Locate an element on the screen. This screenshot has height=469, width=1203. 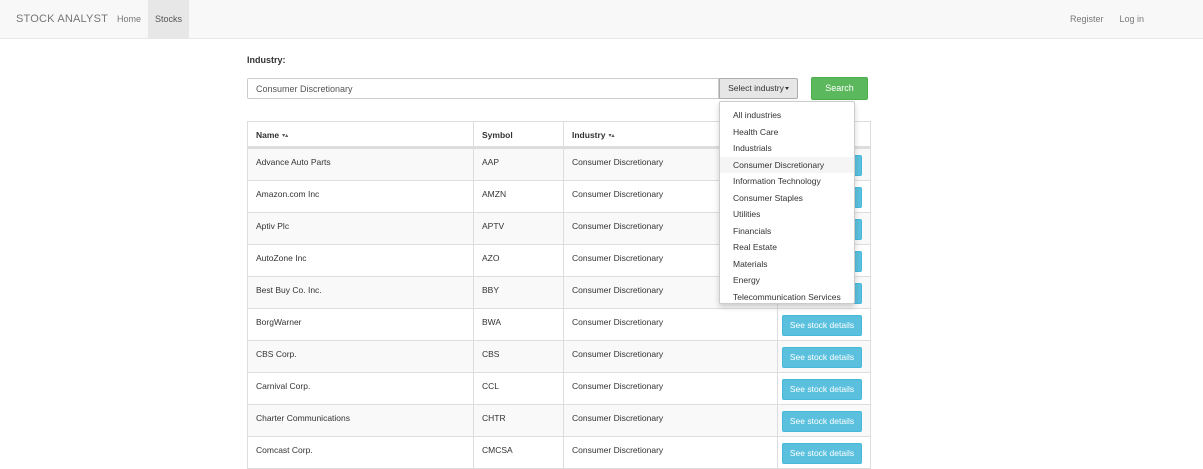
header-symbol: Symbol is located at coordinates (519, 134).